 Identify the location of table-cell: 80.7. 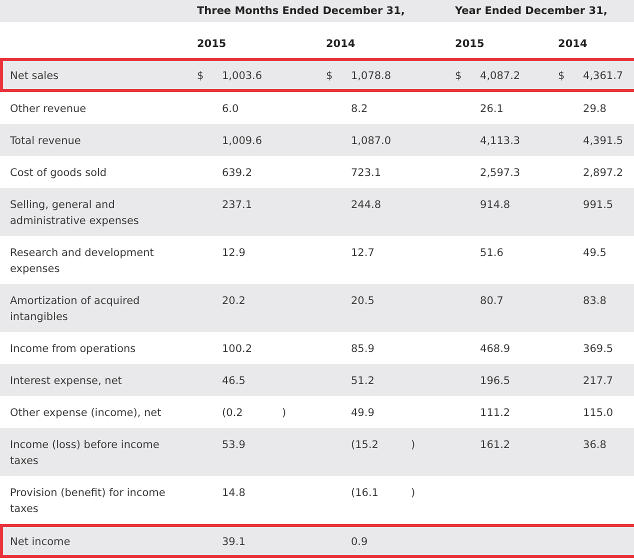
(492, 301).